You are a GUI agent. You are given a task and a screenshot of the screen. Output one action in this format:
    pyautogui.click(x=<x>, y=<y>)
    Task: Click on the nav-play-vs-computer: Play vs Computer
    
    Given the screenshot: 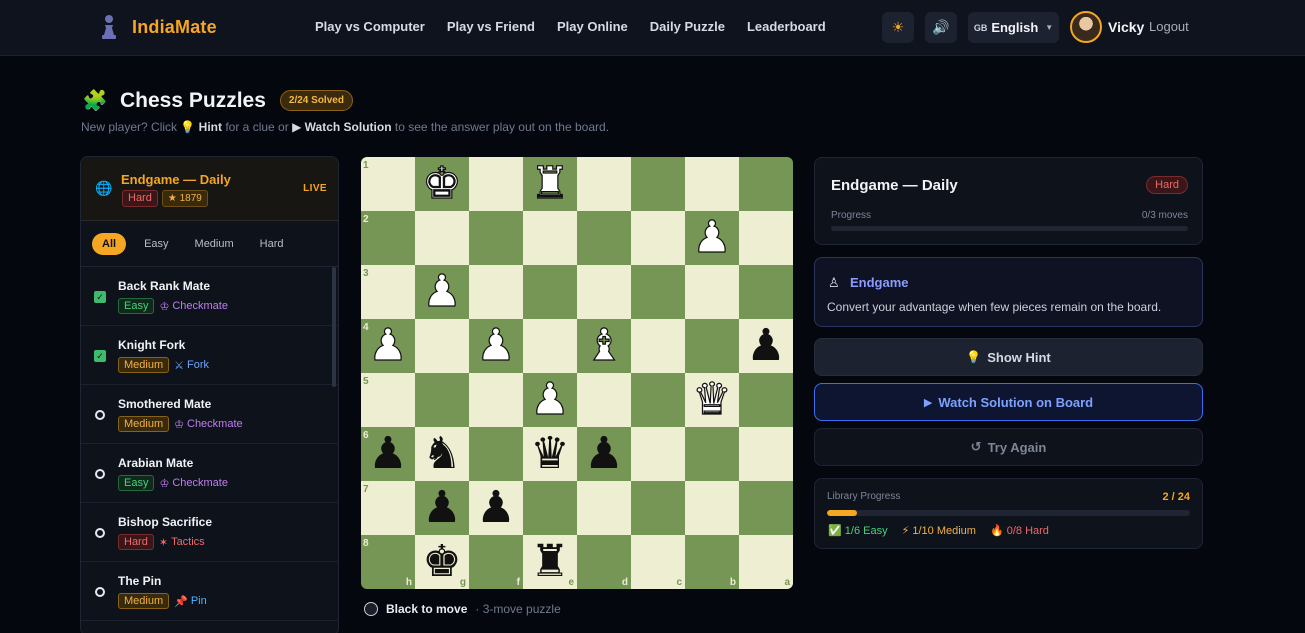 What is the action you would take?
    pyautogui.click(x=370, y=26)
    